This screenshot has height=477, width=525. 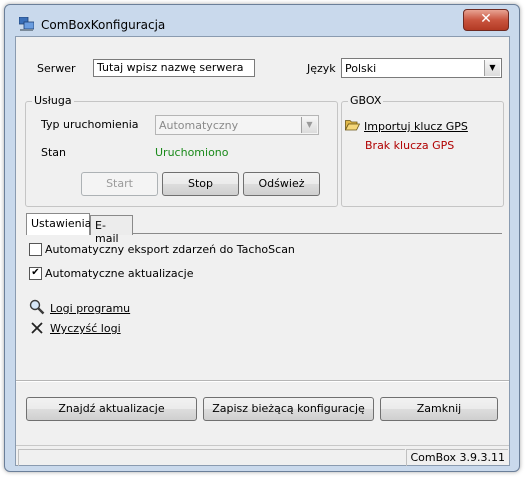 What do you see at coordinates (262, 381) in the screenshot?
I see `separator-highlight` at bounding box center [262, 381].